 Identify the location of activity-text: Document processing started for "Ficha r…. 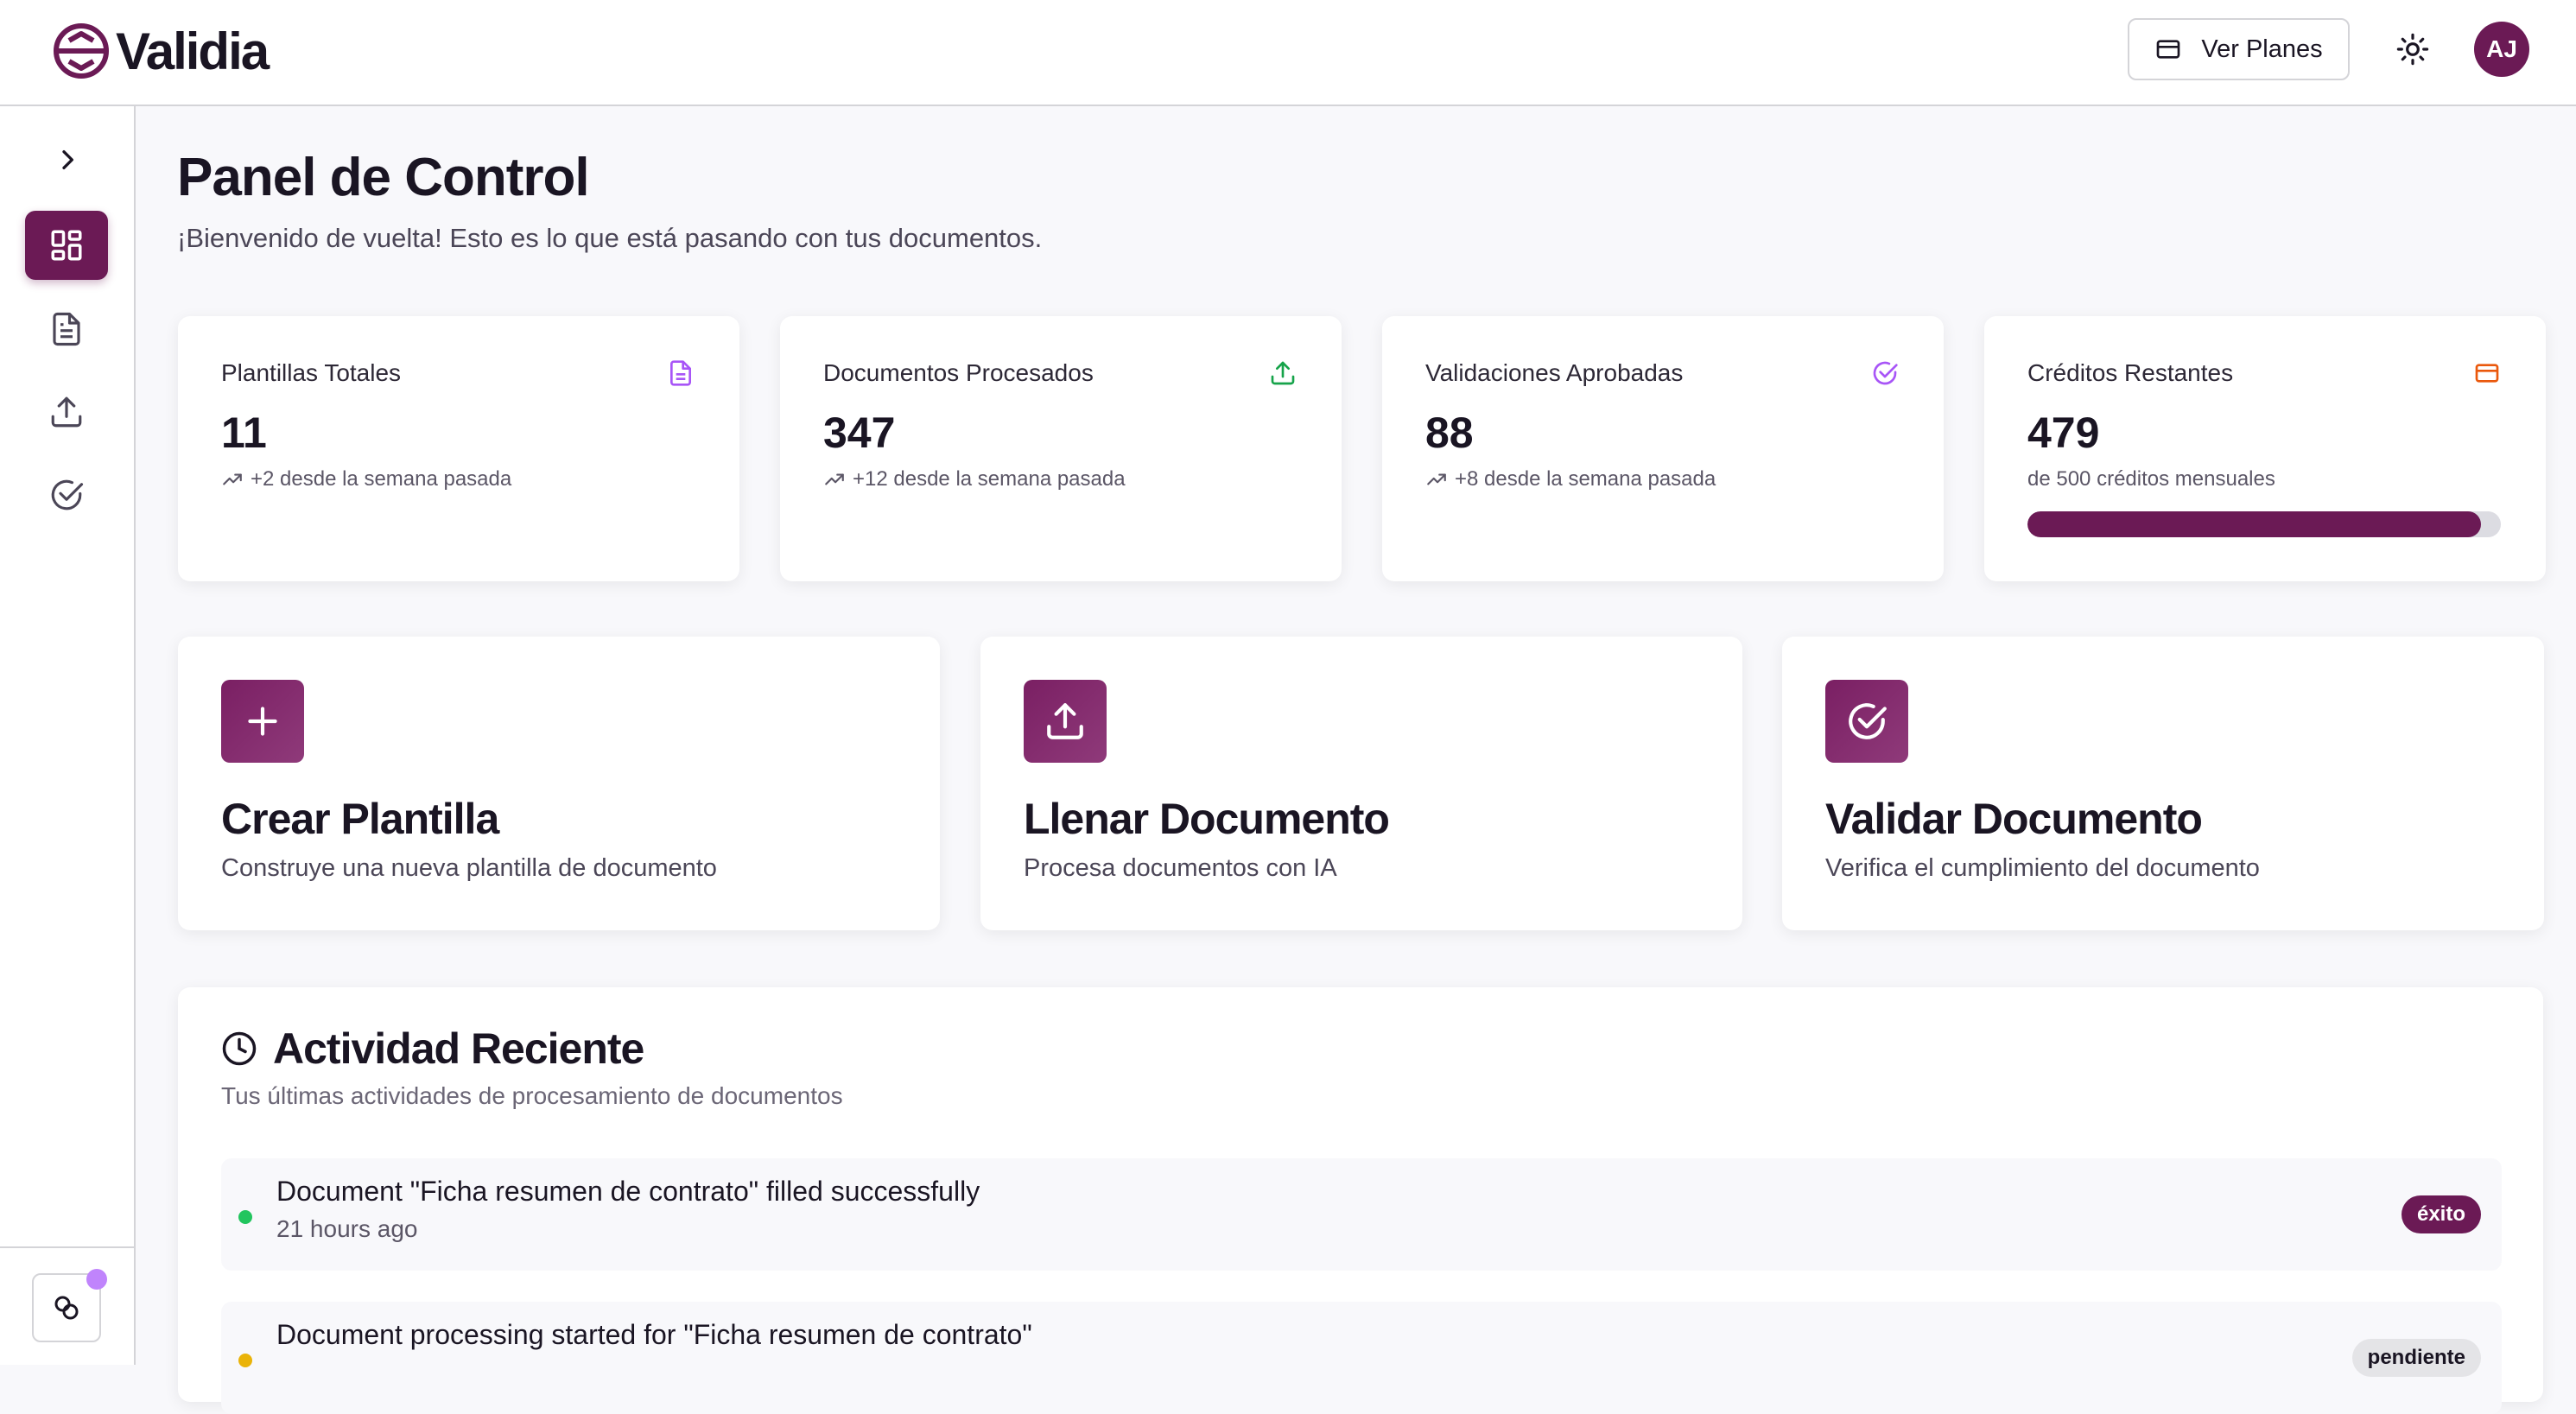
(654, 1334).